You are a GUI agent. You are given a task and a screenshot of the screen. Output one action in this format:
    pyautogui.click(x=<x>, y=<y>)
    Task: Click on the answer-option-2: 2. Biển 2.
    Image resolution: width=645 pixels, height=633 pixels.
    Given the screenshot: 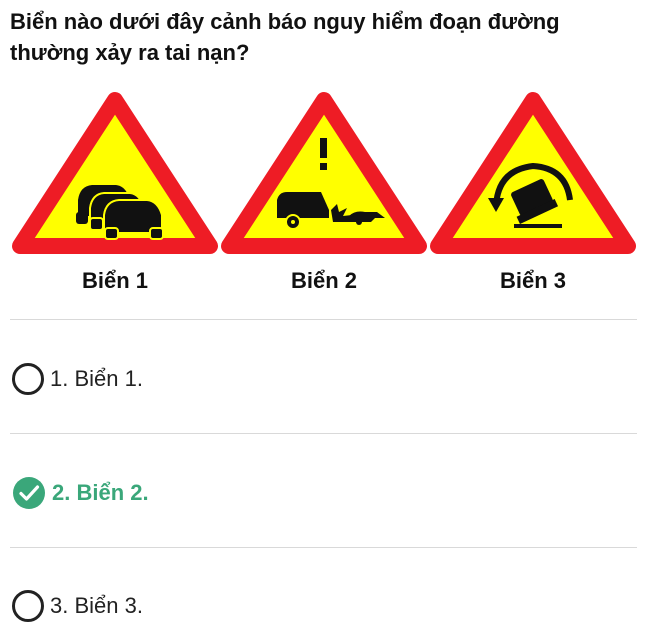 What is the action you would take?
    pyautogui.click(x=312, y=493)
    